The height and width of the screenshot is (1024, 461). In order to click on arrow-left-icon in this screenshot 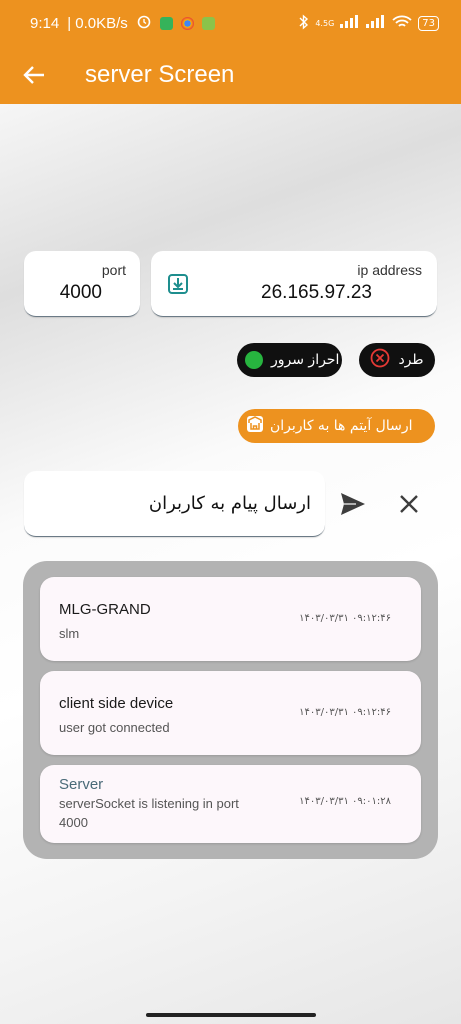, I will do `click(33, 75)`.